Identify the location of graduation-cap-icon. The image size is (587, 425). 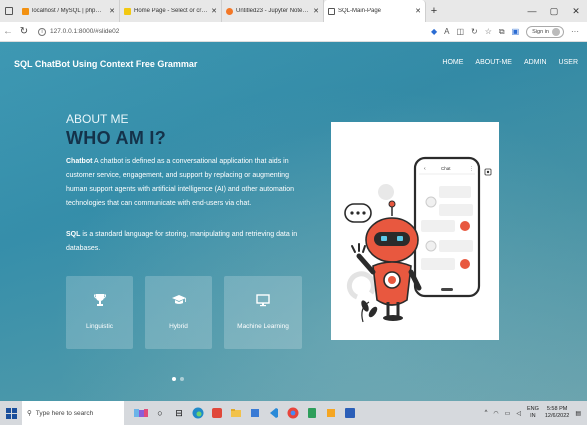
(179, 300).